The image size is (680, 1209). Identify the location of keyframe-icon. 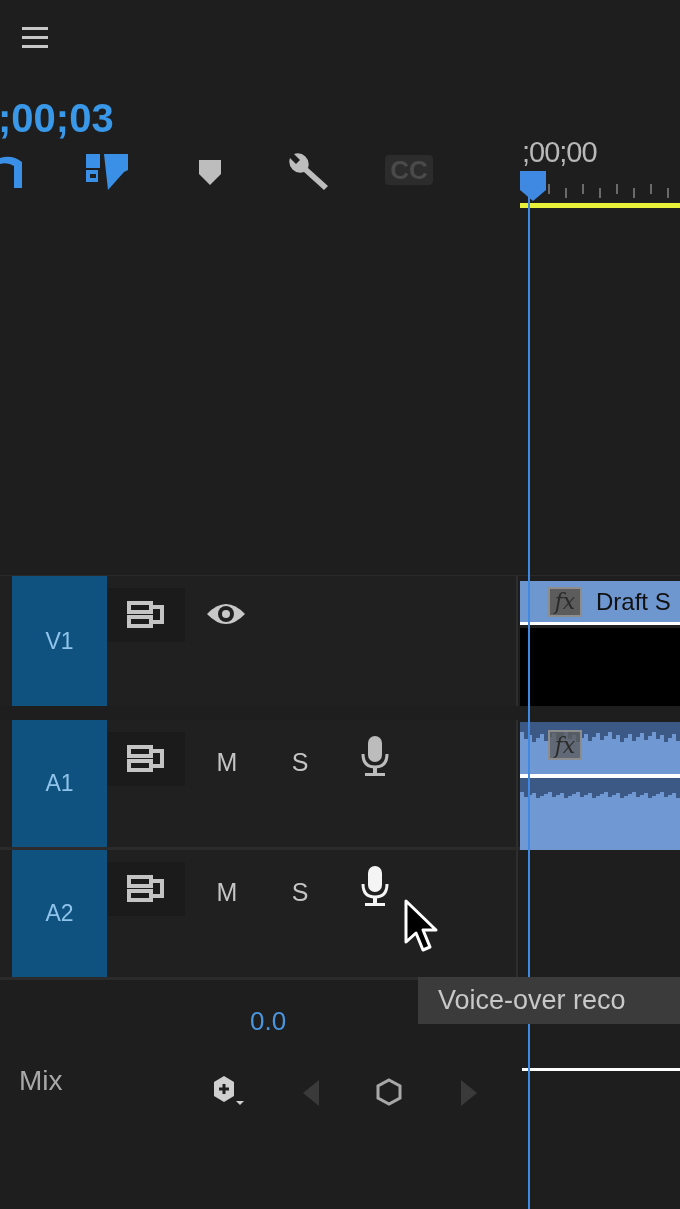
(389, 1092).